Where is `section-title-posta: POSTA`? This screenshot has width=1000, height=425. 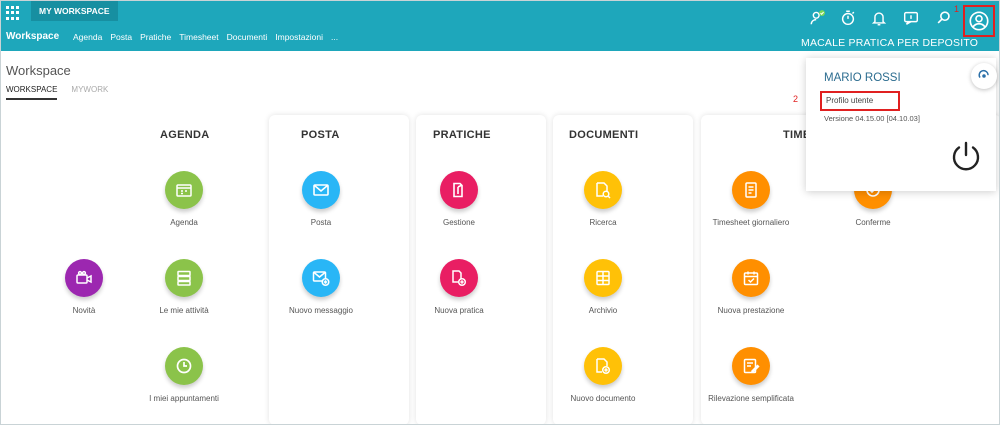 section-title-posta: POSTA is located at coordinates (320, 135).